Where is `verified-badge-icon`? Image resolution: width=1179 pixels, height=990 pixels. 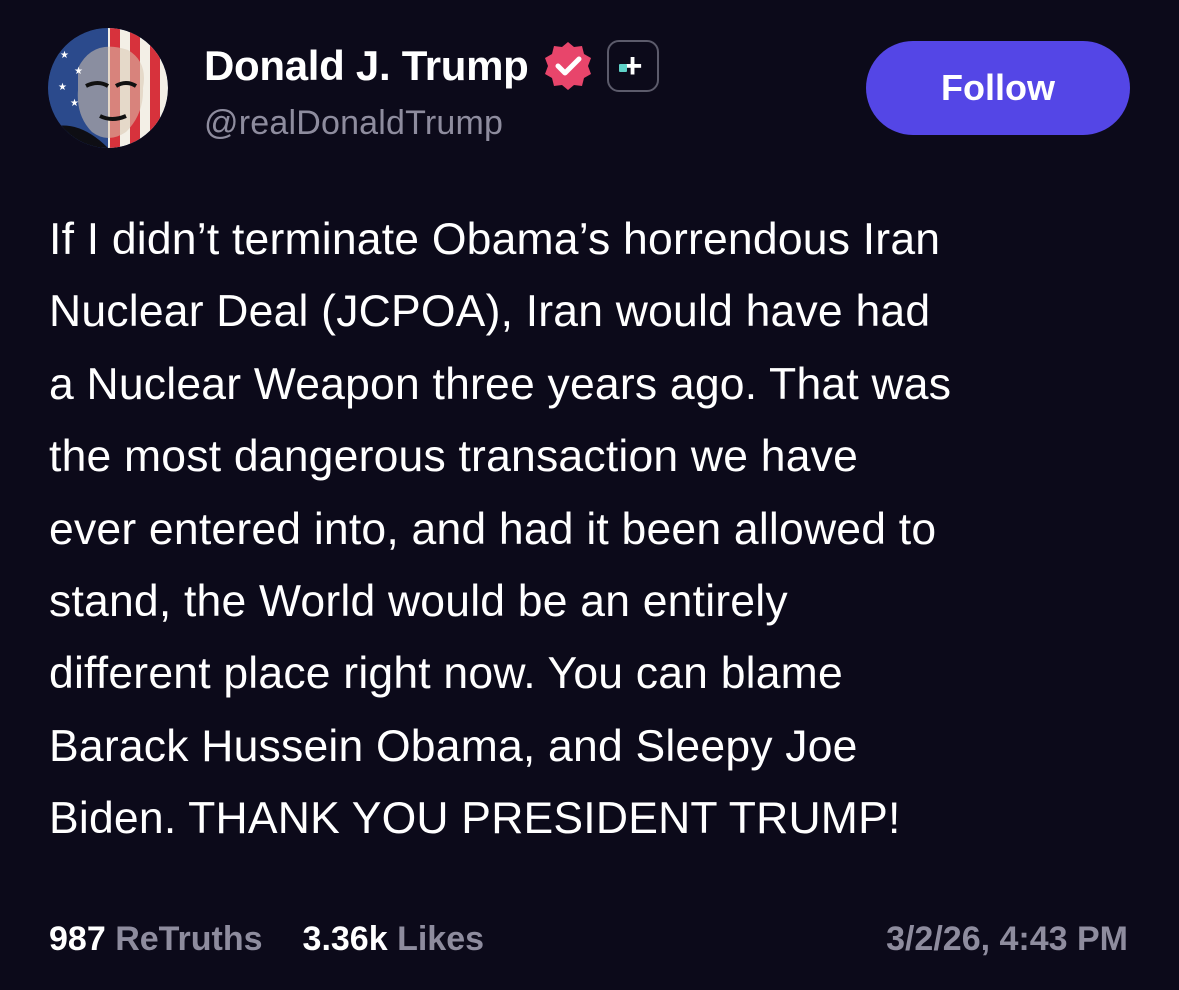 verified-badge-icon is located at coordinates (568, 66).